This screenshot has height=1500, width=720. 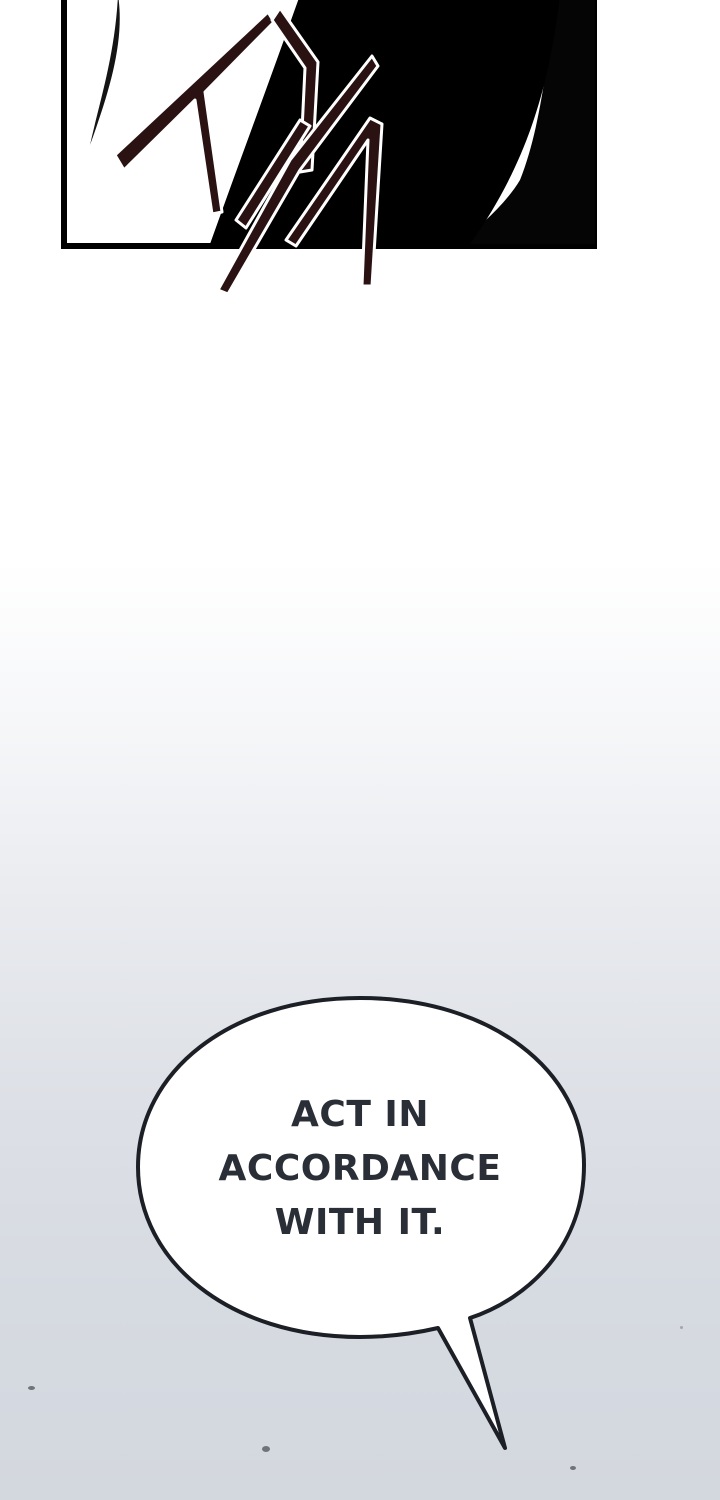 I want to click on speech-line-1: ACT IN, so click(x=360, y=1114).